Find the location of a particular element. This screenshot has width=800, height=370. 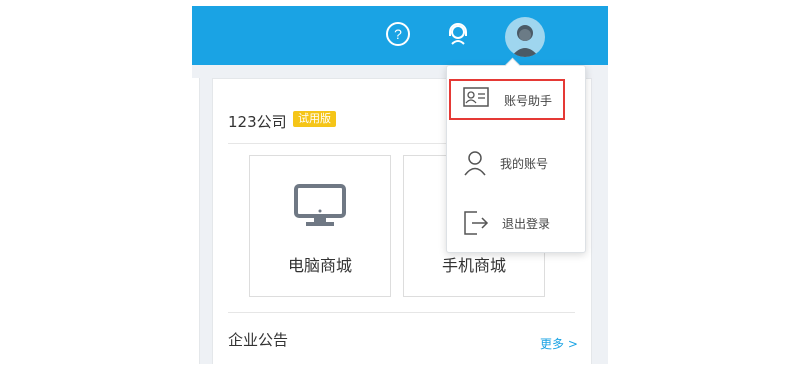

headset-icon is located at coordinates (458, 34).